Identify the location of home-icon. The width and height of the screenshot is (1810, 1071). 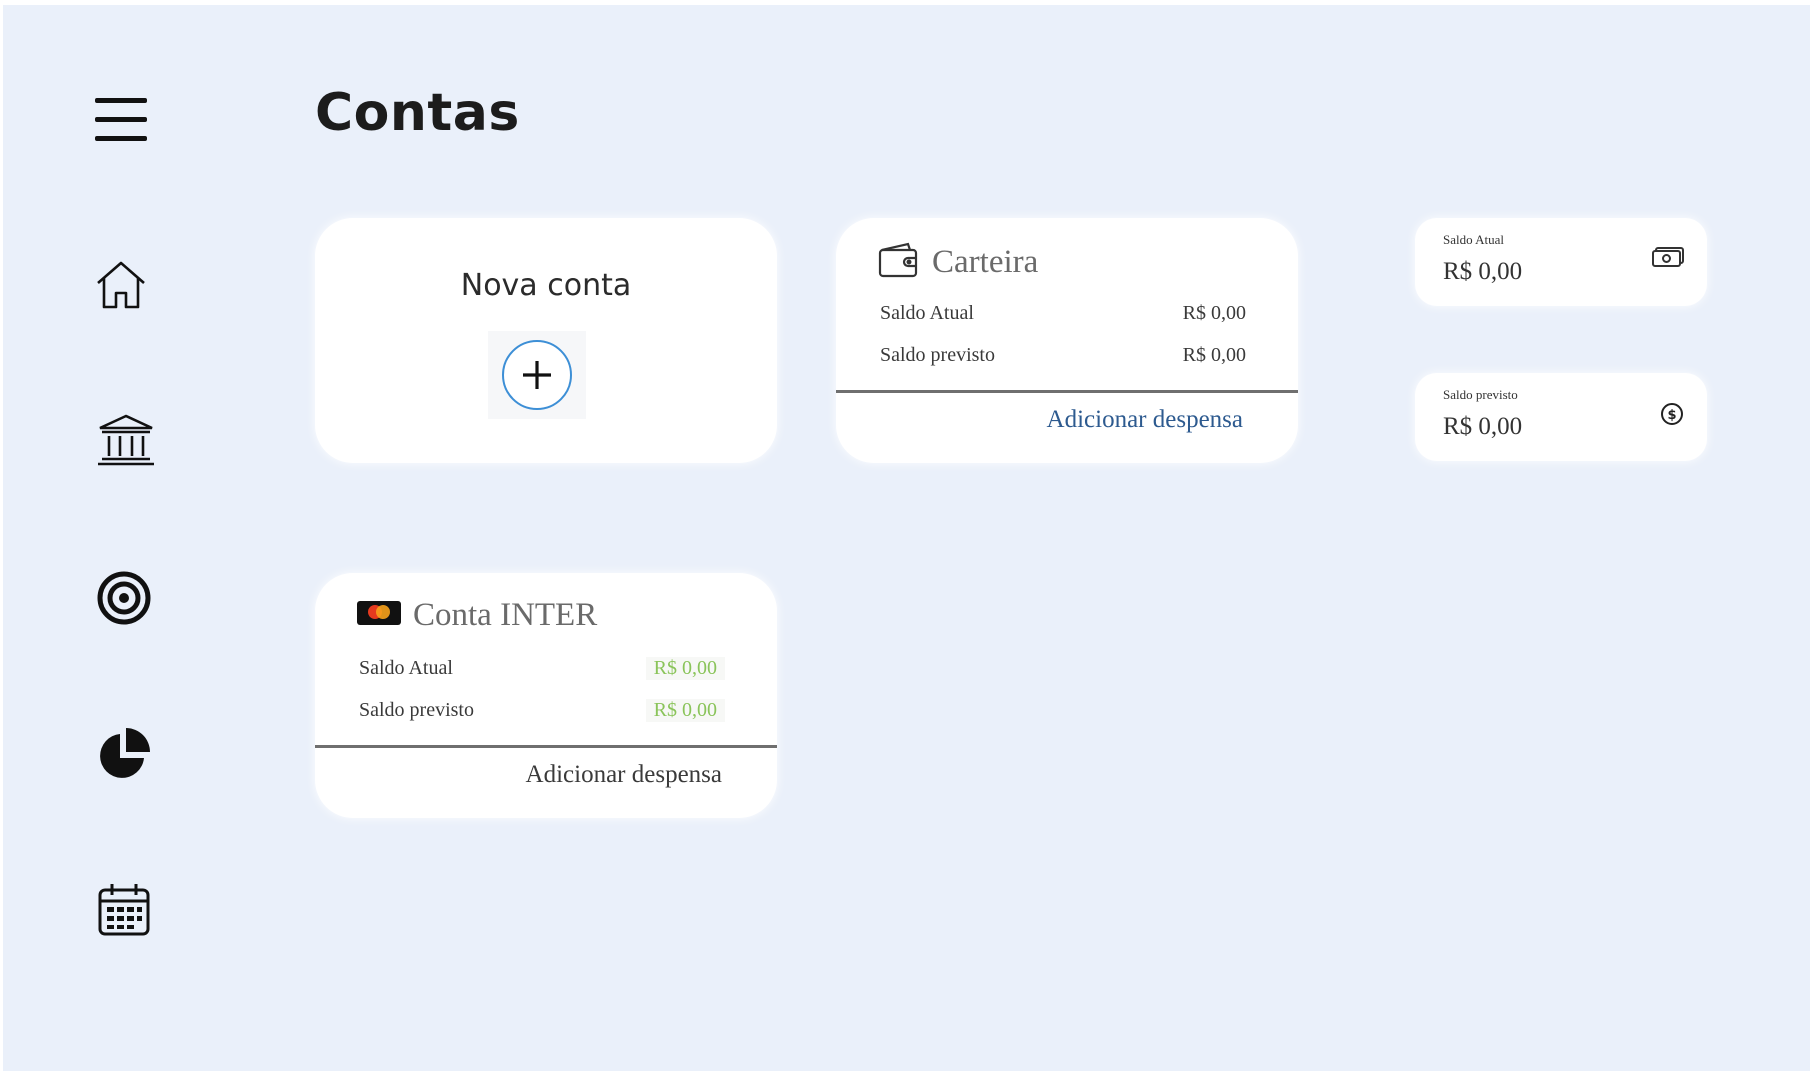
(121, 285).